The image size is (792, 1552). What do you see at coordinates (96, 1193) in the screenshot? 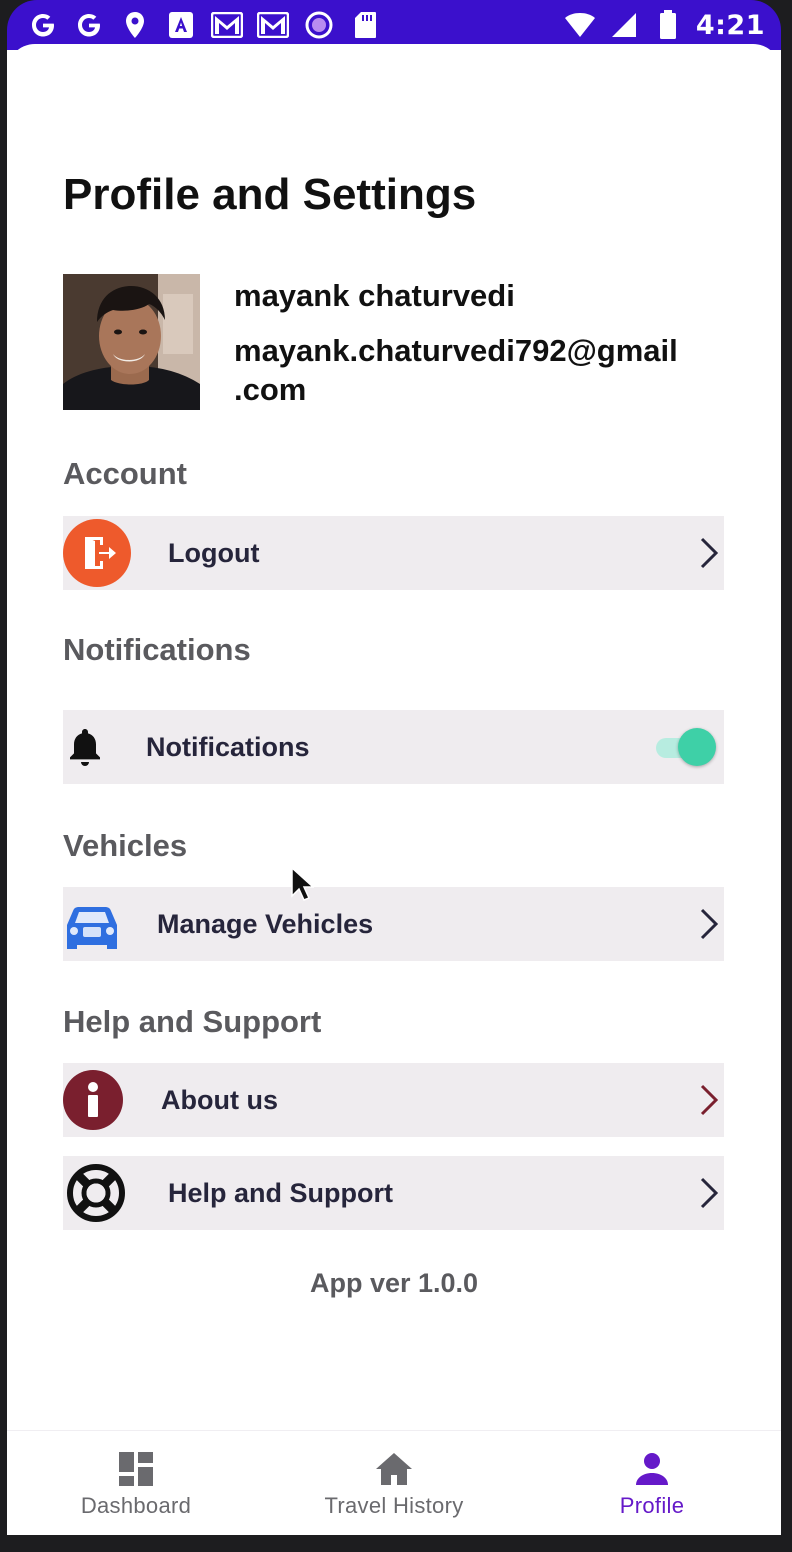
I see `lifebuoy-icon` at bounding box center [96, 1193].